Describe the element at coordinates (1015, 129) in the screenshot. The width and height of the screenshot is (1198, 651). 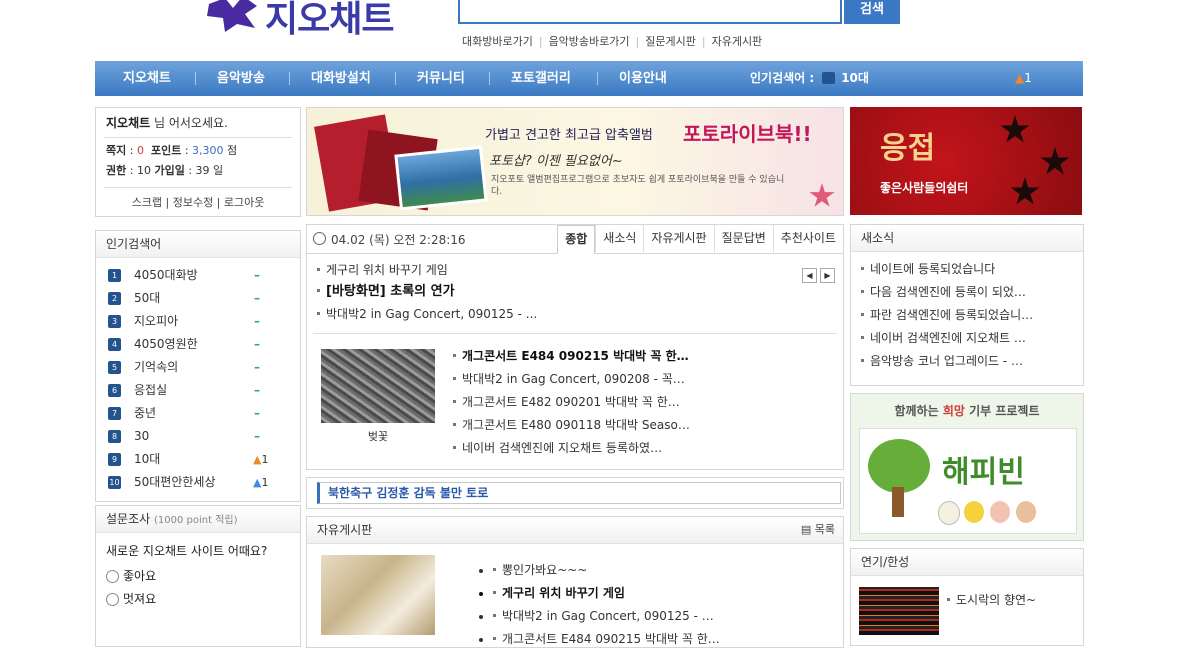
I see `flower-icon` at that location.